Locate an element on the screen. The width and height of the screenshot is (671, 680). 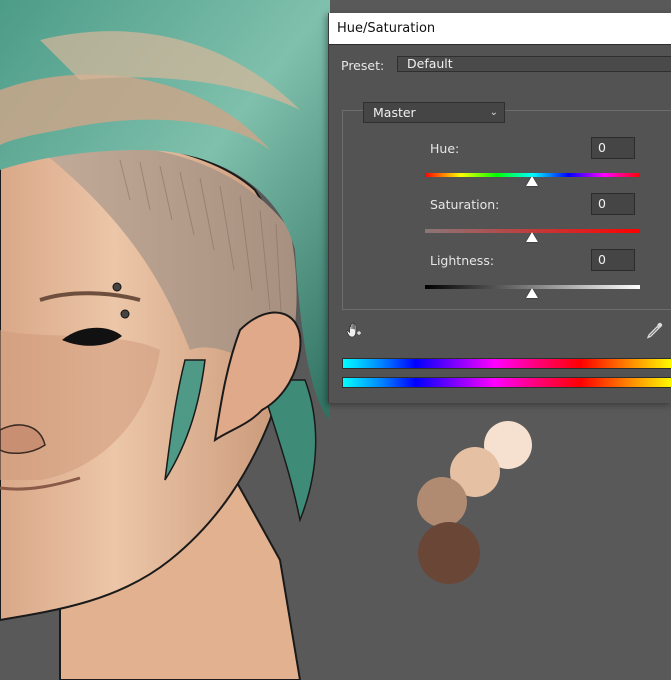
hue-slider-thumb is located at coordinates (532, 181).